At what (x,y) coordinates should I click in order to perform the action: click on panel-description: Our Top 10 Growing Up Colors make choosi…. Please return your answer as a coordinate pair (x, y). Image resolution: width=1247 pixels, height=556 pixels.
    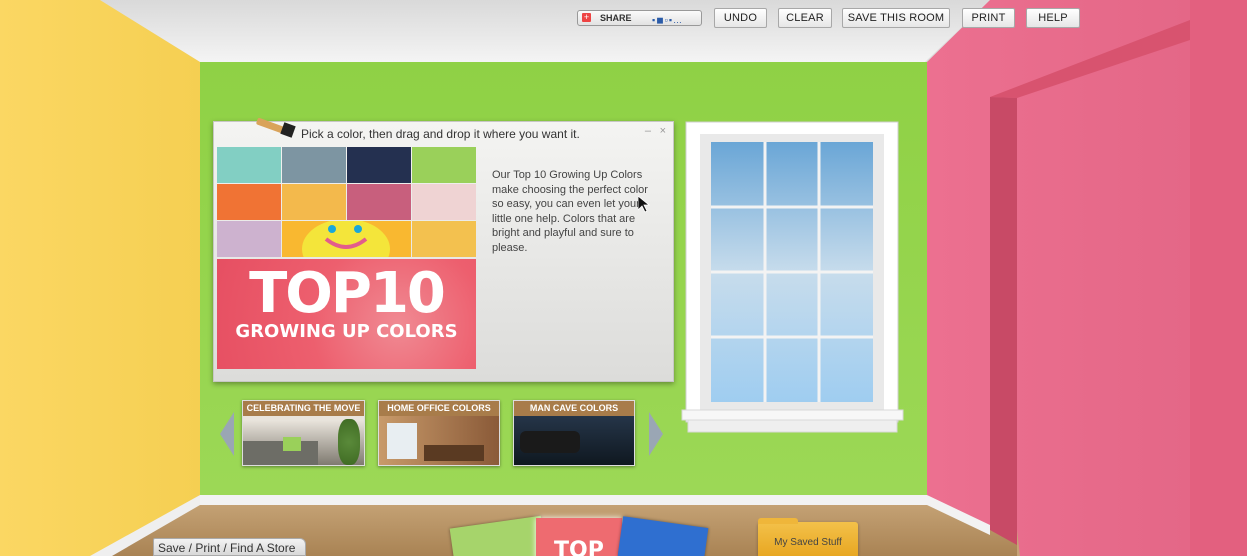
    Looking at the image, I should click on (570, 211).